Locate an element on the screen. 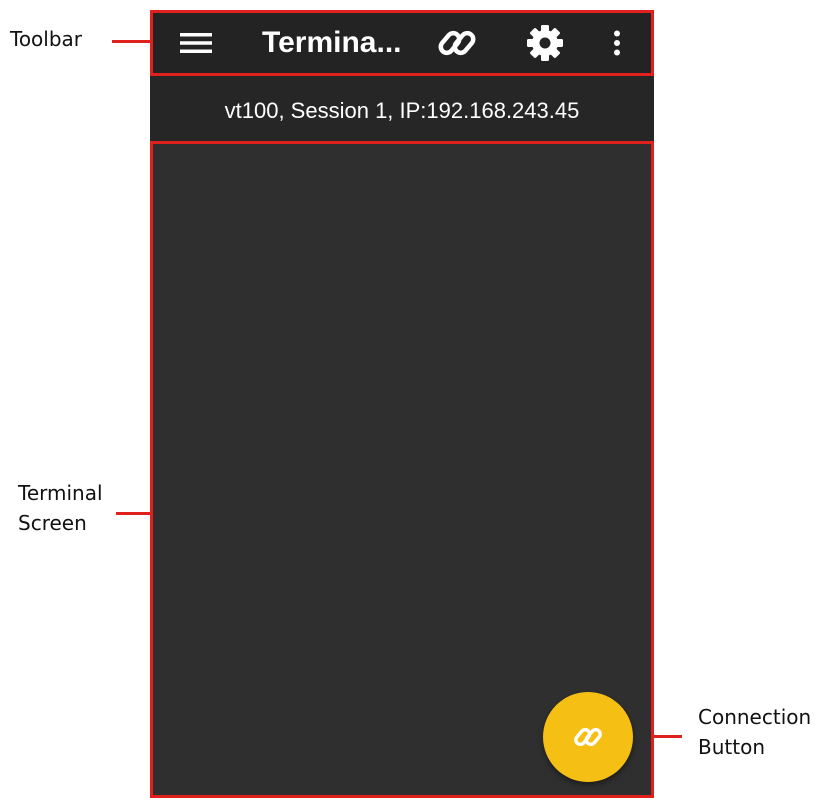 This screenshot has width=832, height=798. more-vert-icon is located at coordinates (617, 43).